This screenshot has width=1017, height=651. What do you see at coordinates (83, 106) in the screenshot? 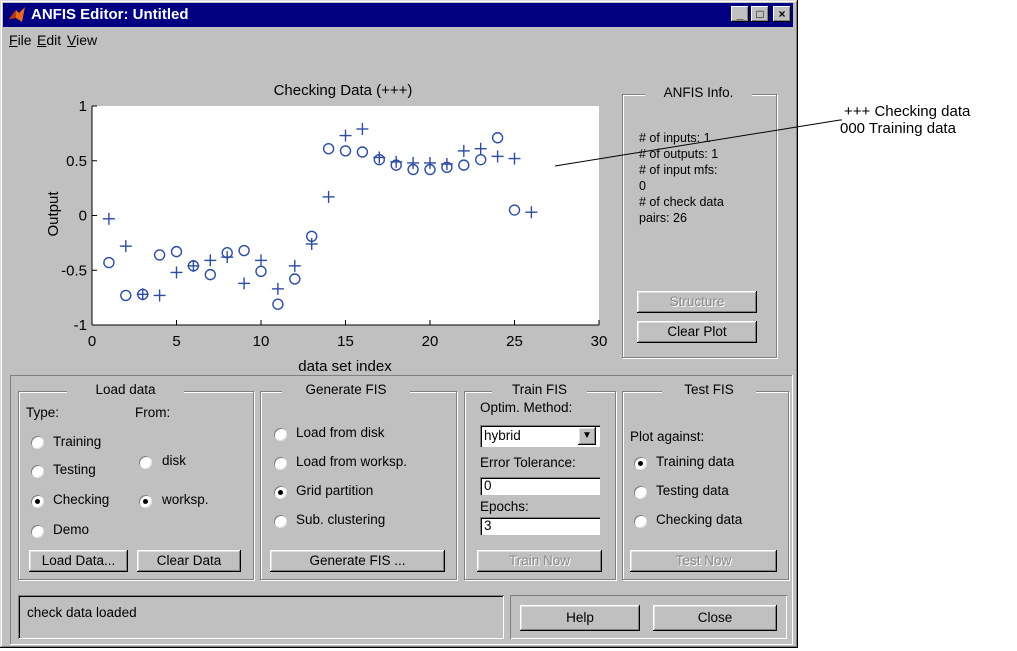
I see `y-tick-label: 1` at bounding box center [83, 106].